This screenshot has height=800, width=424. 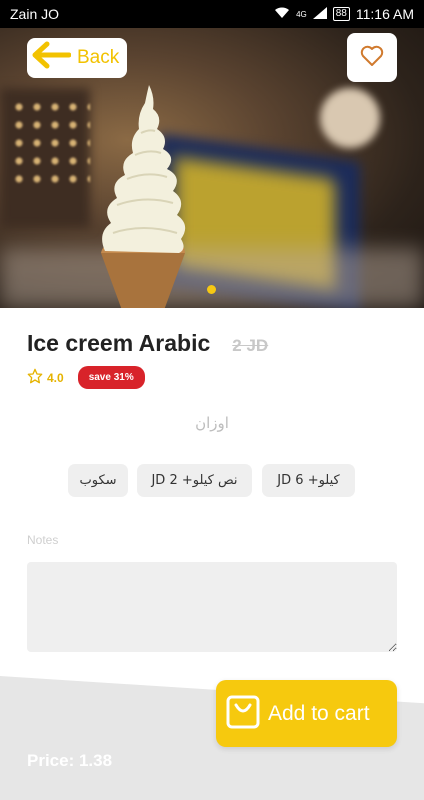 I want to click on status-bar: Zain JO 4G 88 11:16 AM, so click(x=212, y=14).